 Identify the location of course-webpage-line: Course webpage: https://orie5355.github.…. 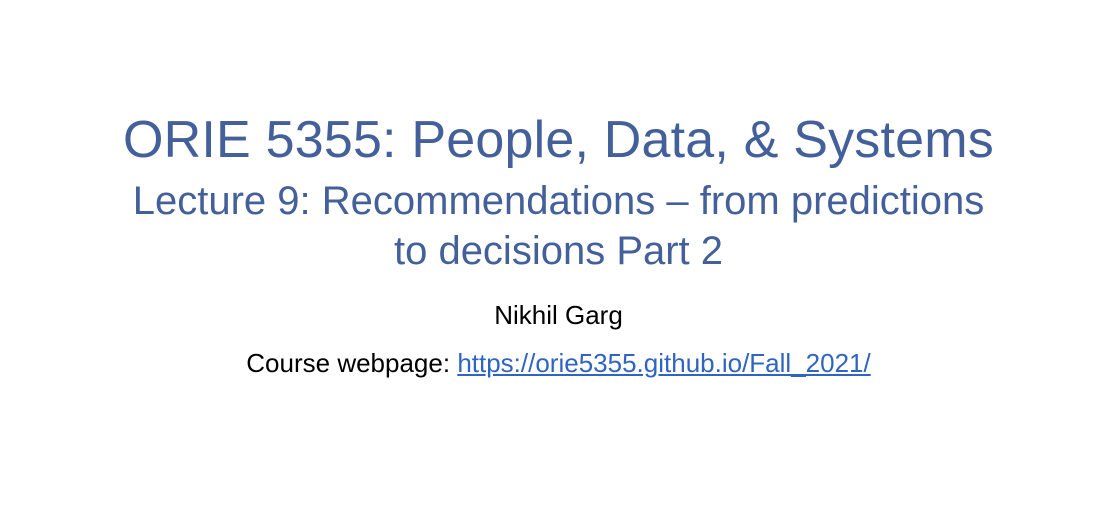
(558, 363).